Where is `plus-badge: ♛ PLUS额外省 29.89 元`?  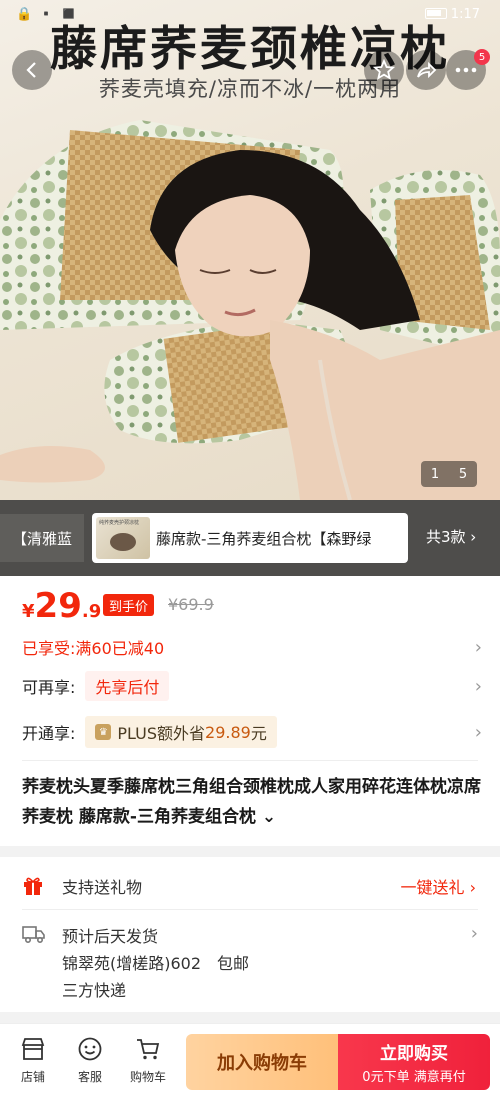
plus-badge: ♛ PLUS额外省 29.89 元 is located at coordinates (181, 732).